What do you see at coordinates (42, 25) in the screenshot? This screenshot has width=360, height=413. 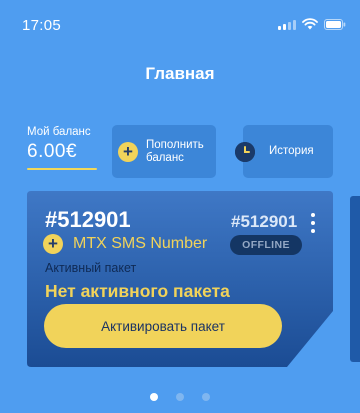 I see `status-time: 17:05` at bounding box center [42, 25].